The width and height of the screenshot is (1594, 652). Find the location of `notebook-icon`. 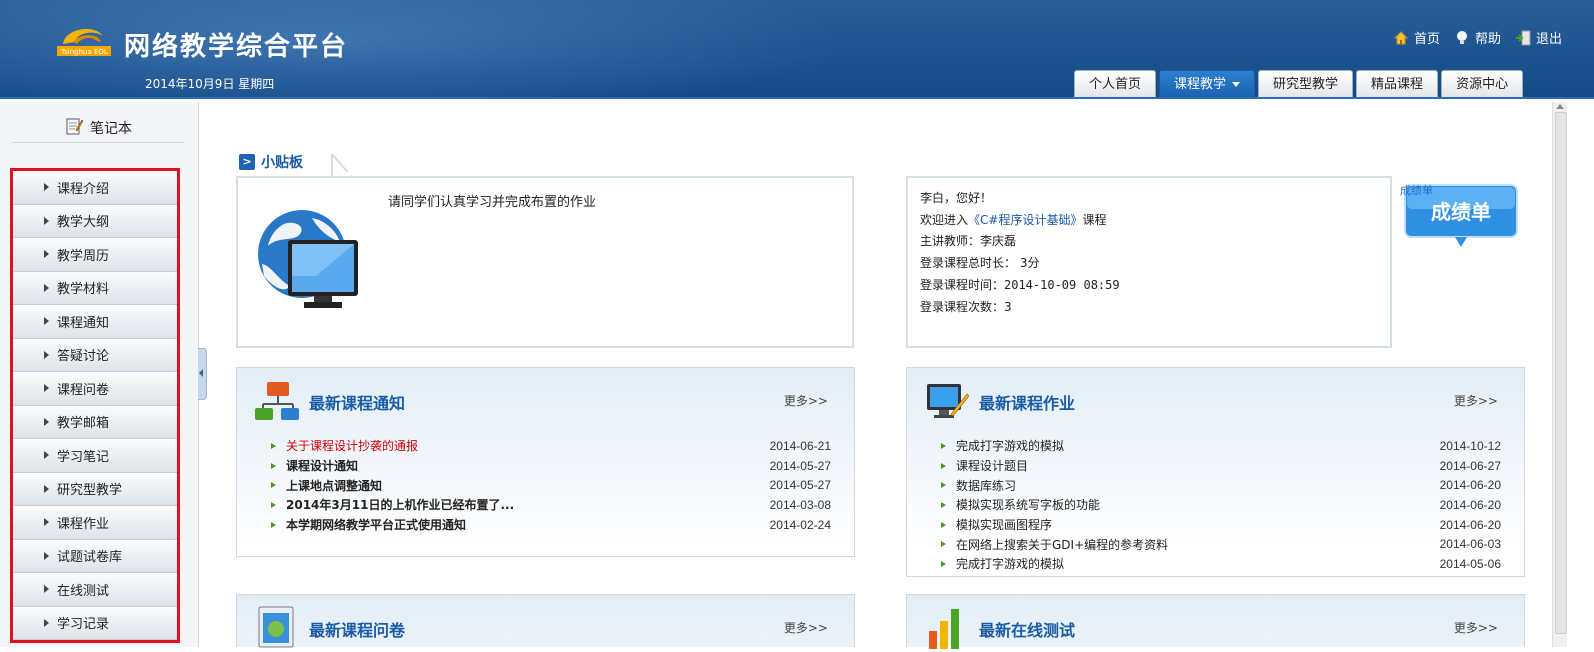

notebook-icon is located at coordinates (74, 128).